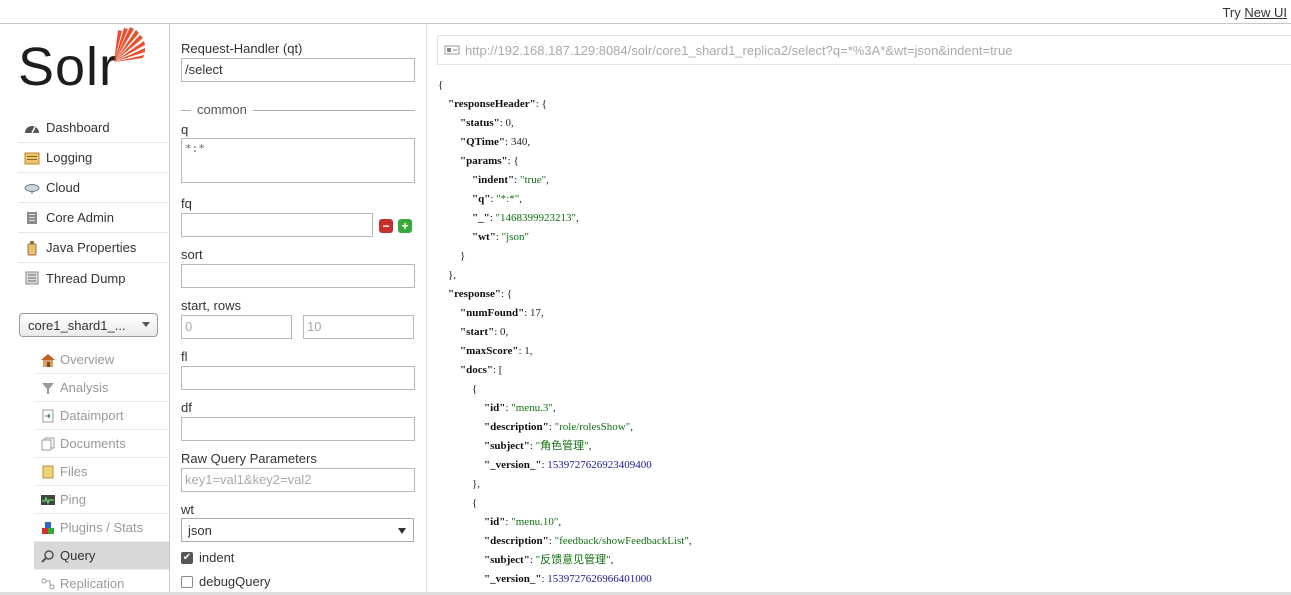 The image size is (1291, 595). What do you see at coordinates (535, 313) in the screenshot?
I see `json-numfound: 17` at bounding box center [535, 313].